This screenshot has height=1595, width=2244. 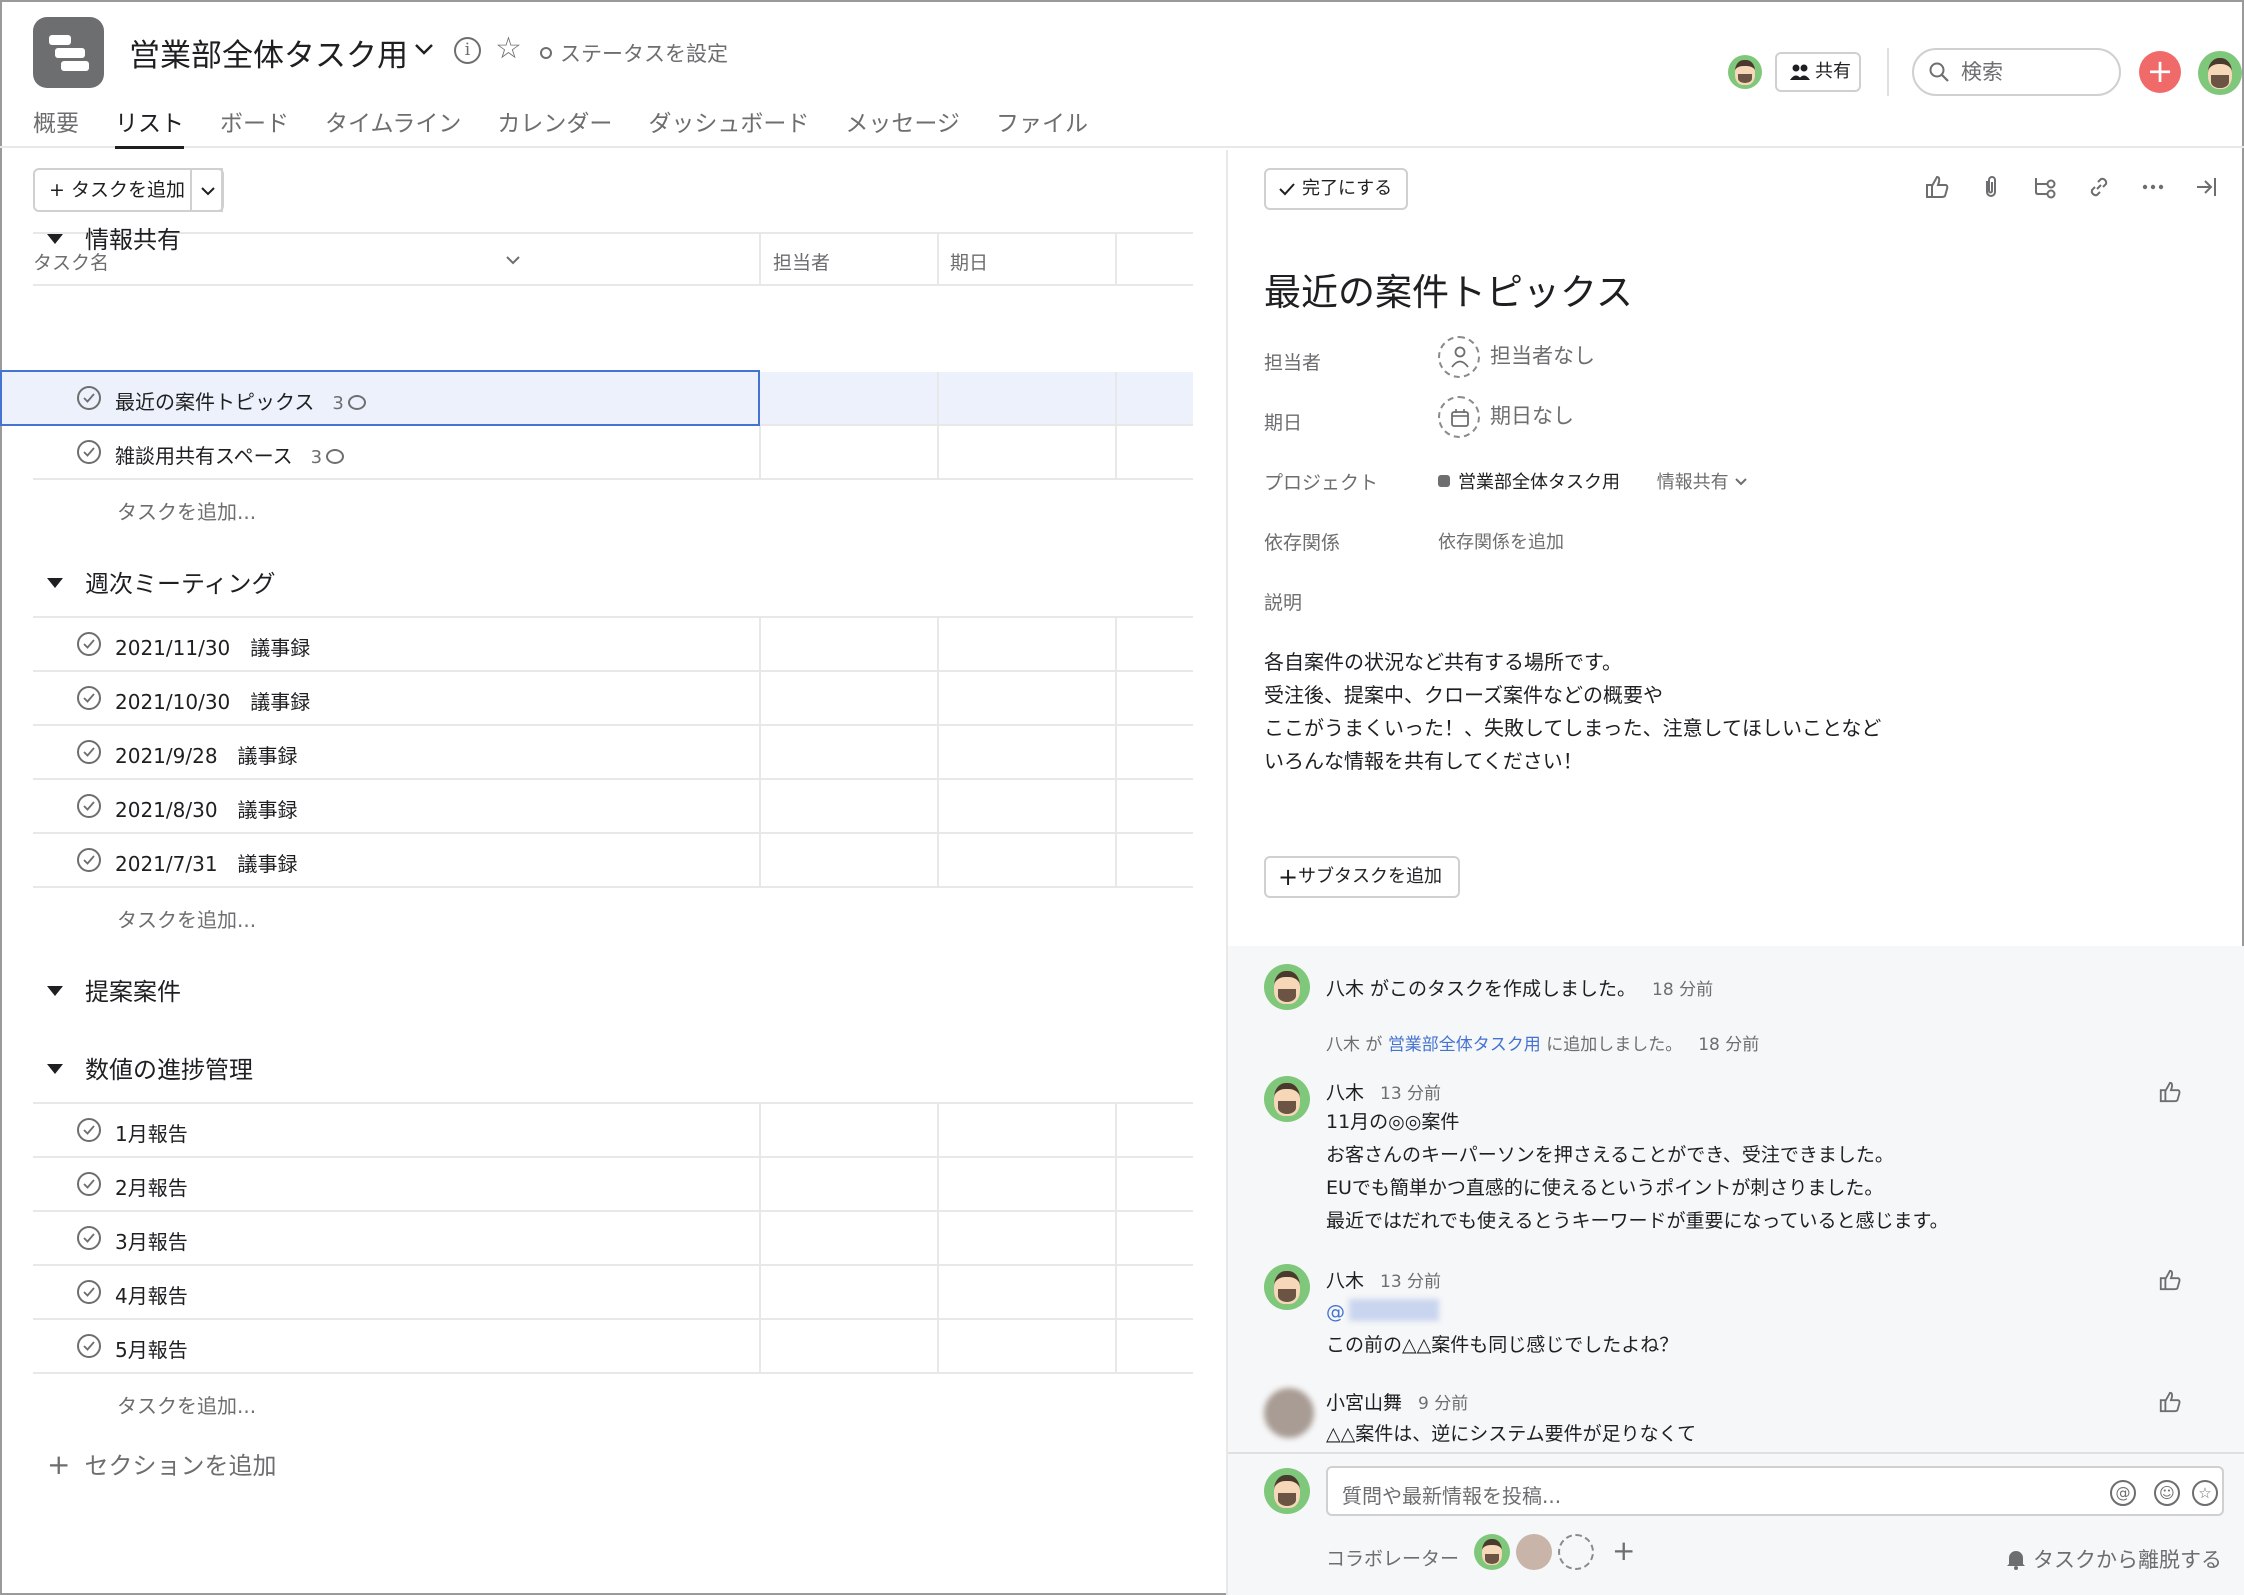 I want to click on mention: @, so click(x=1335, y=1312).